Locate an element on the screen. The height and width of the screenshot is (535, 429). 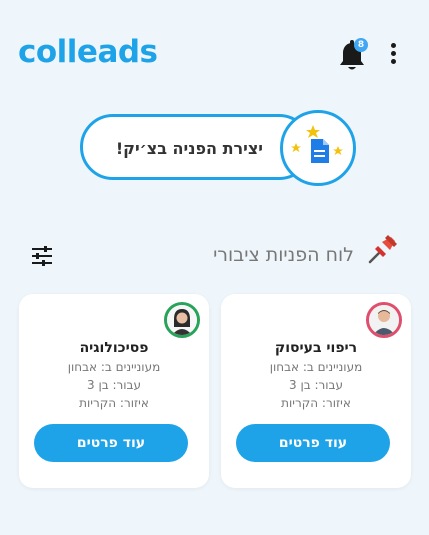
logo-text: colleads is located at coordinates (88, 52).